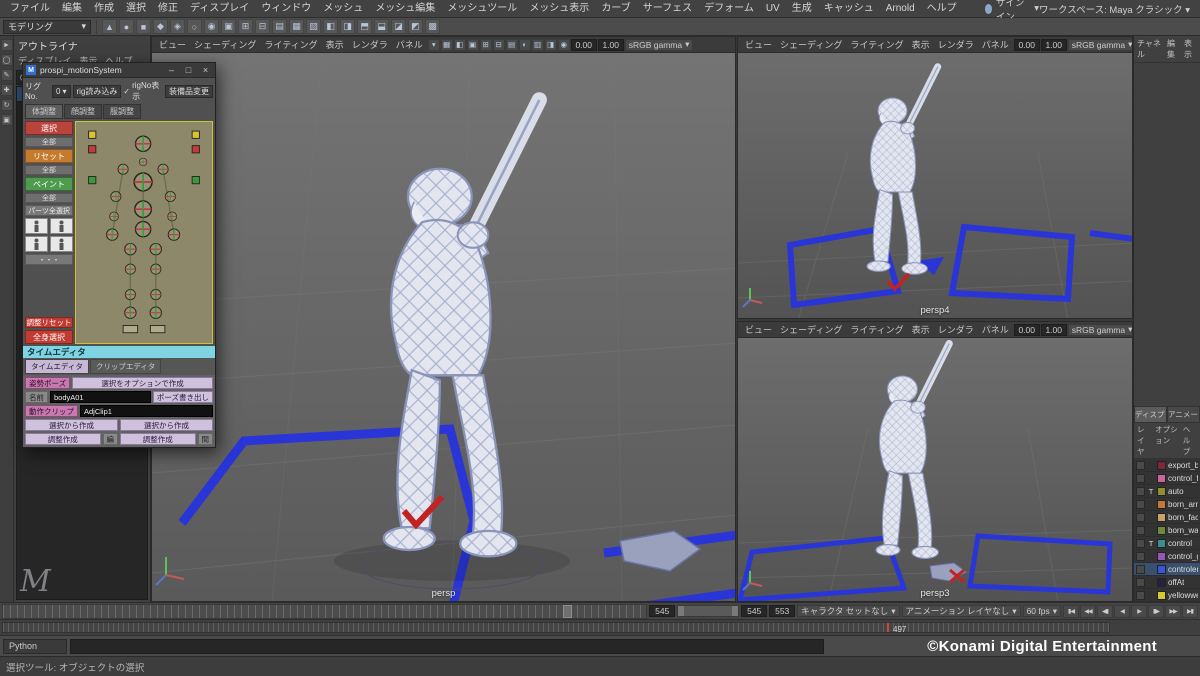 Image resolution: width=1200 pixels, height=676 pixels. Describe the element at coordinates (72, 9) in the screenshot. I see `menu-item: 編集` at that location.